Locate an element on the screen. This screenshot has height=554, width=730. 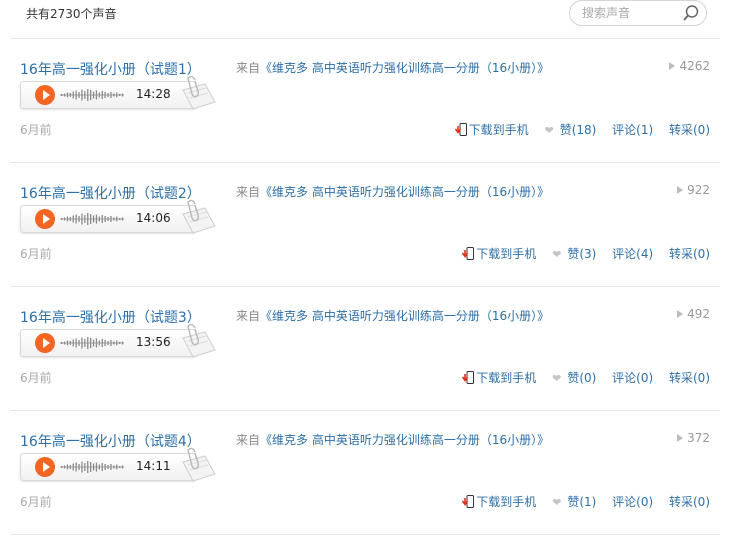
like-label: 赞(1) is located at coordinates (582, 502).